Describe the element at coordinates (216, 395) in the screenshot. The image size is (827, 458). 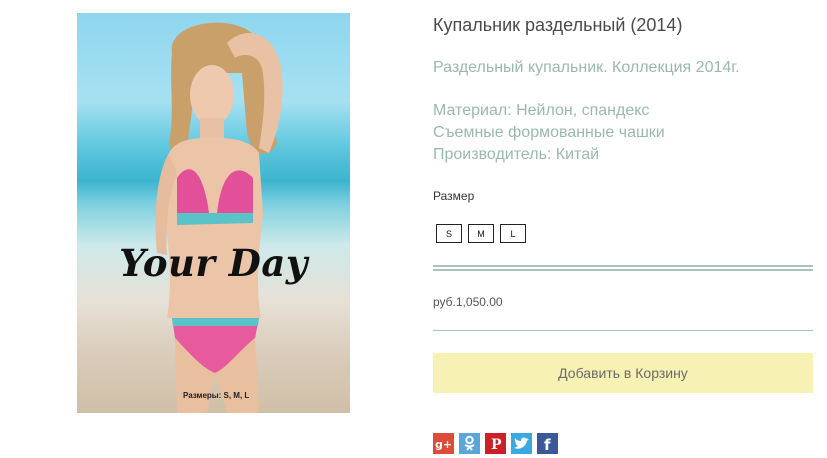
I see `image-sizes-caption: Размеры: S, M, L` at that location.